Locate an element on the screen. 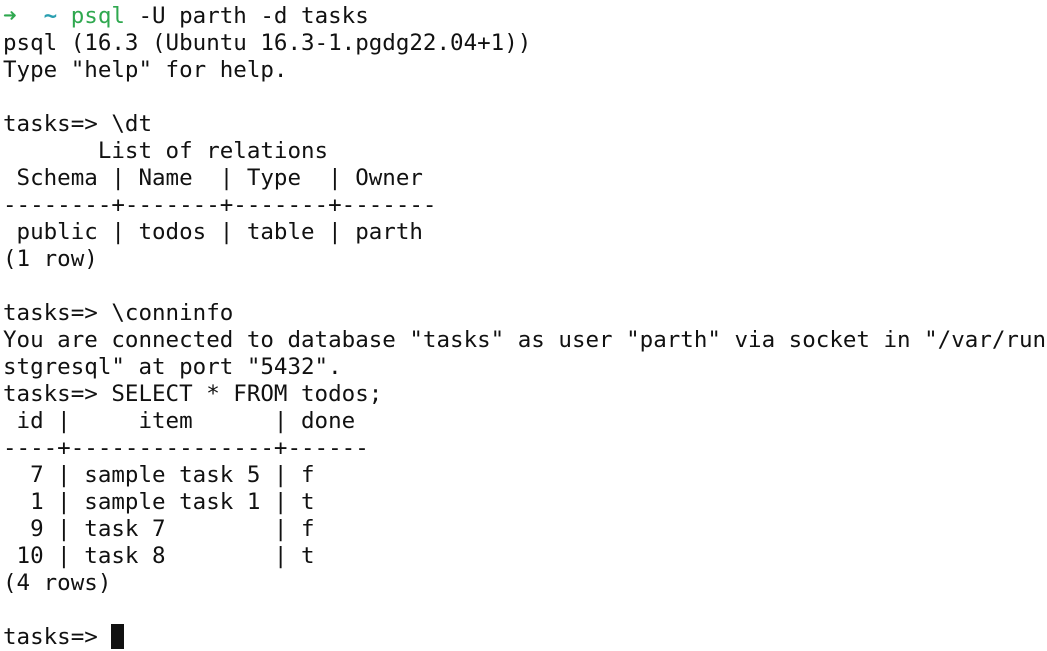  output-line: Type "help" for help. is located at coordinates (145, 70).